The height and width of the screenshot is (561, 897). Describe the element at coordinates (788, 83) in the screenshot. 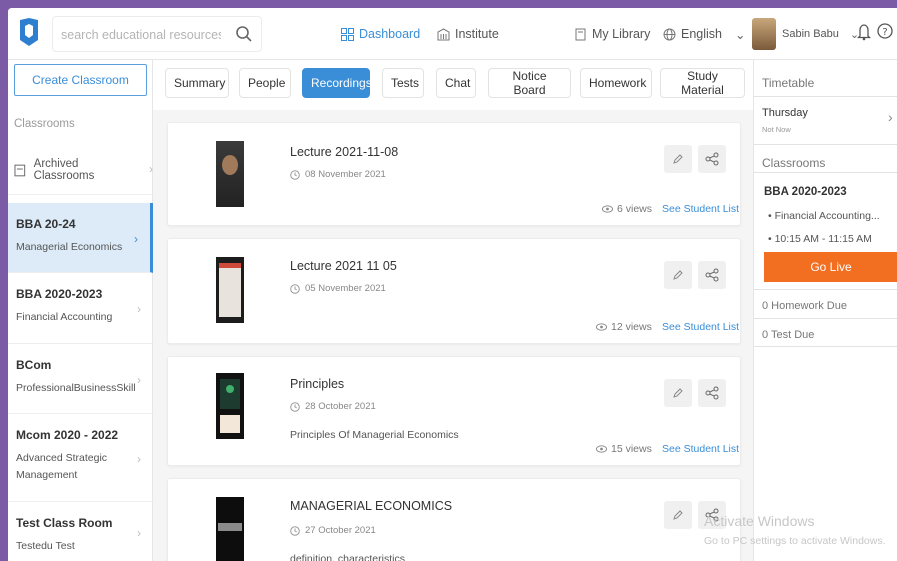

I see `timetable-label: Timetable` at that location.